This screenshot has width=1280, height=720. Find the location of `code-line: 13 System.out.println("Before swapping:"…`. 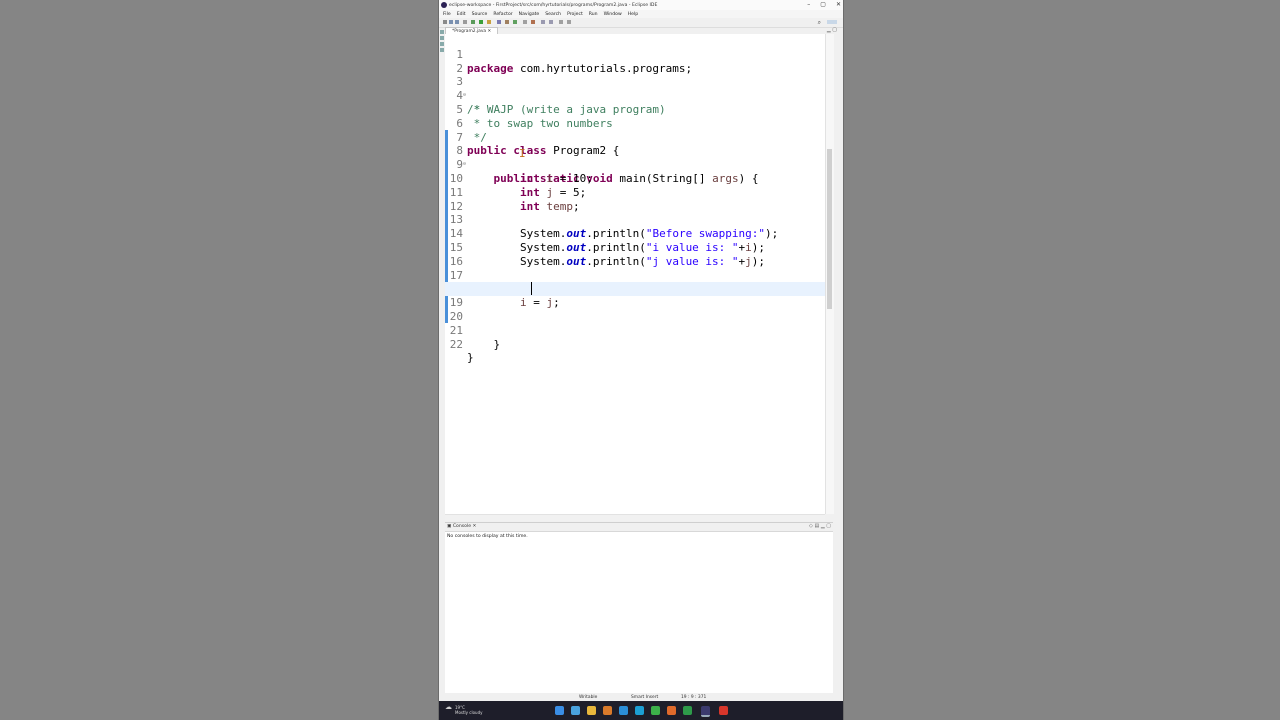

code-line: 13 System.out.println("Before swapping:"… is located at coordinates (635, 220).